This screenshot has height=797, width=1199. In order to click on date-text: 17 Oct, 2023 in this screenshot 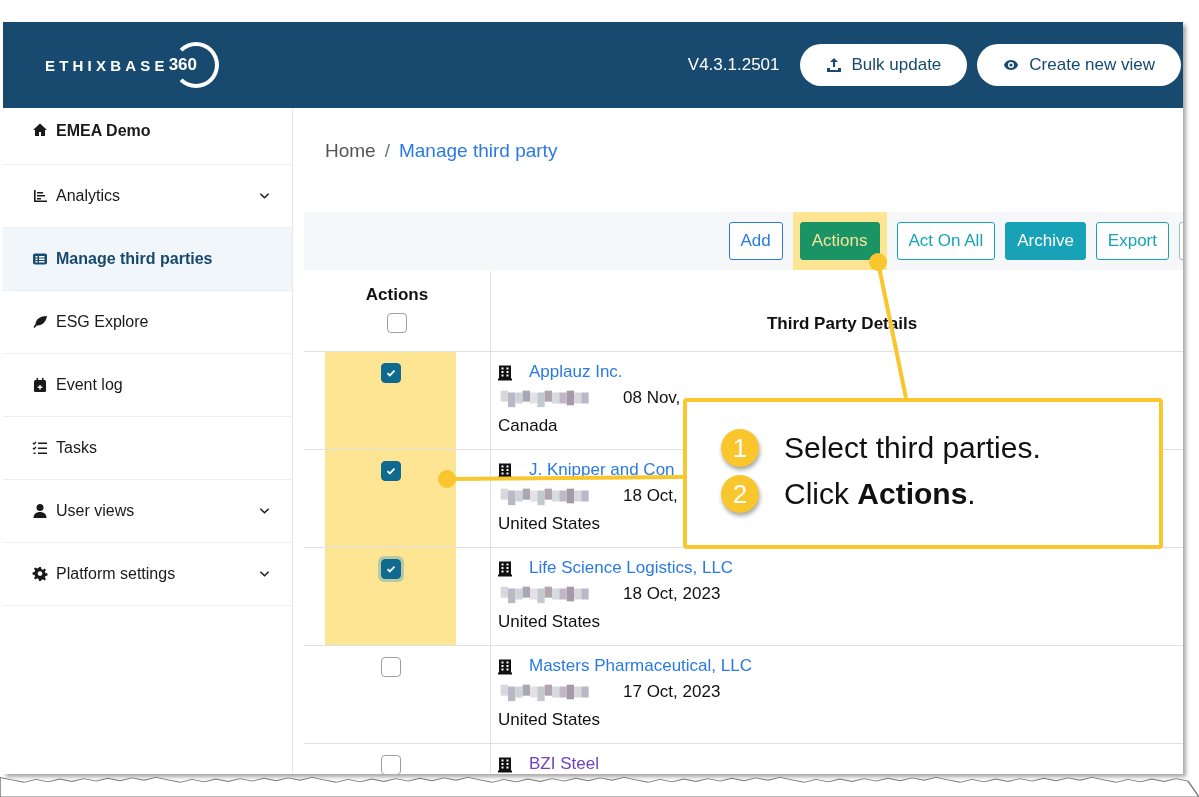, I will do `click(672, 692)`.